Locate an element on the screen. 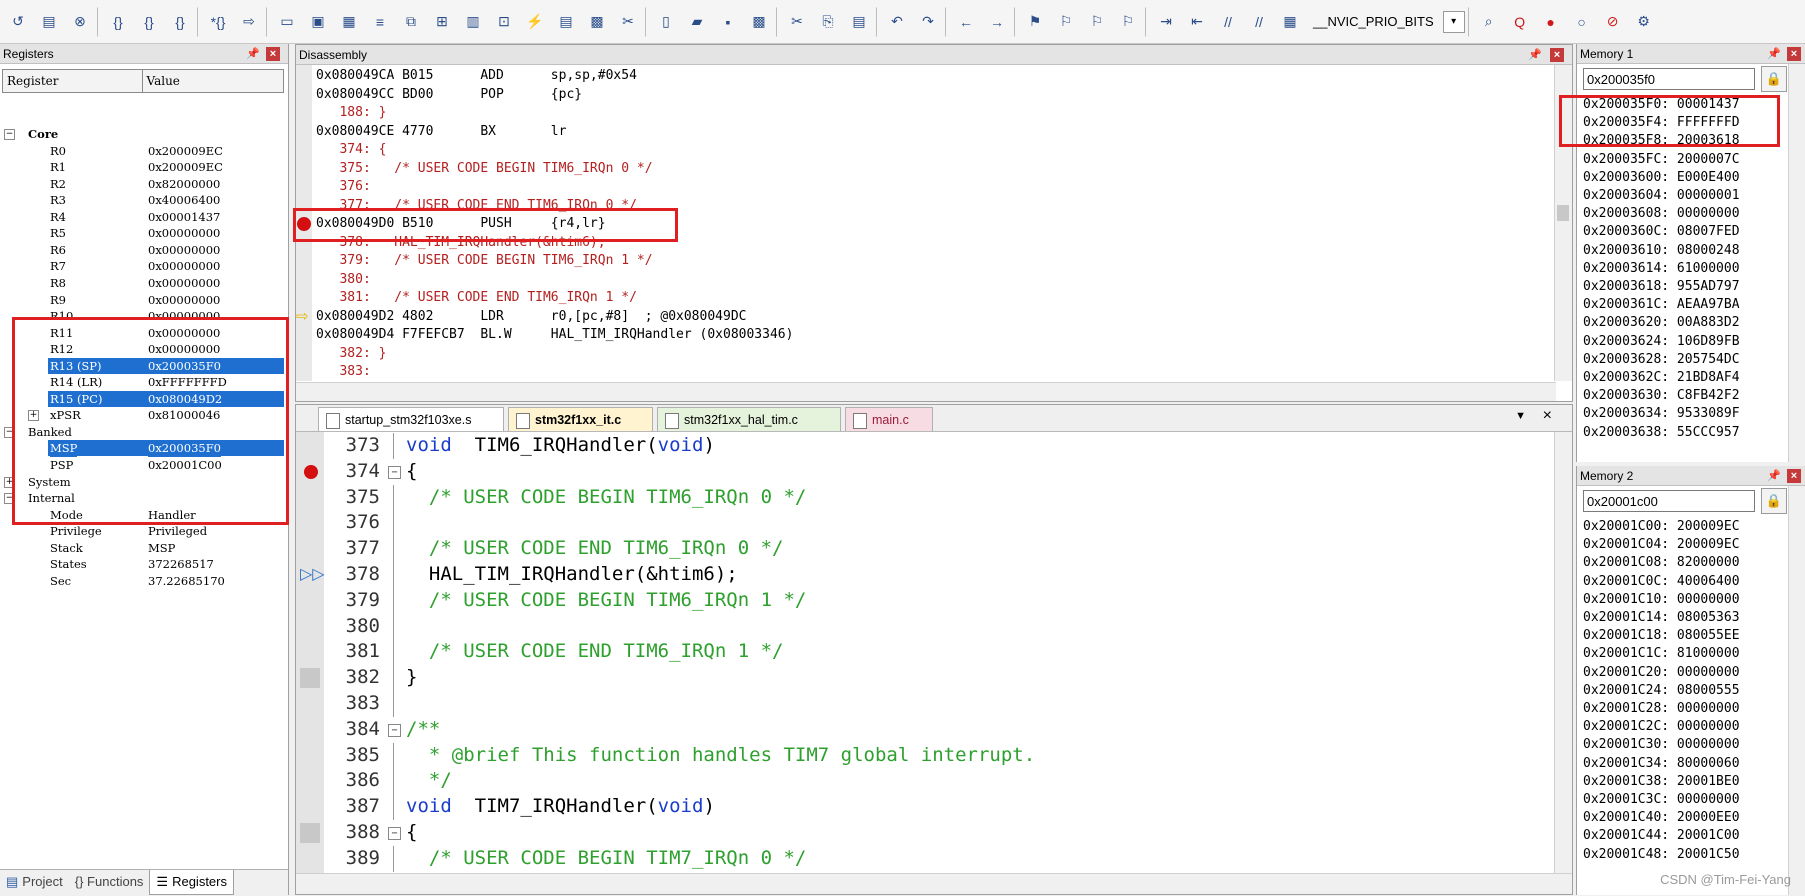 The image size is (1805, 896). nav-back-icon: ← is located at coordinates (966, 22).